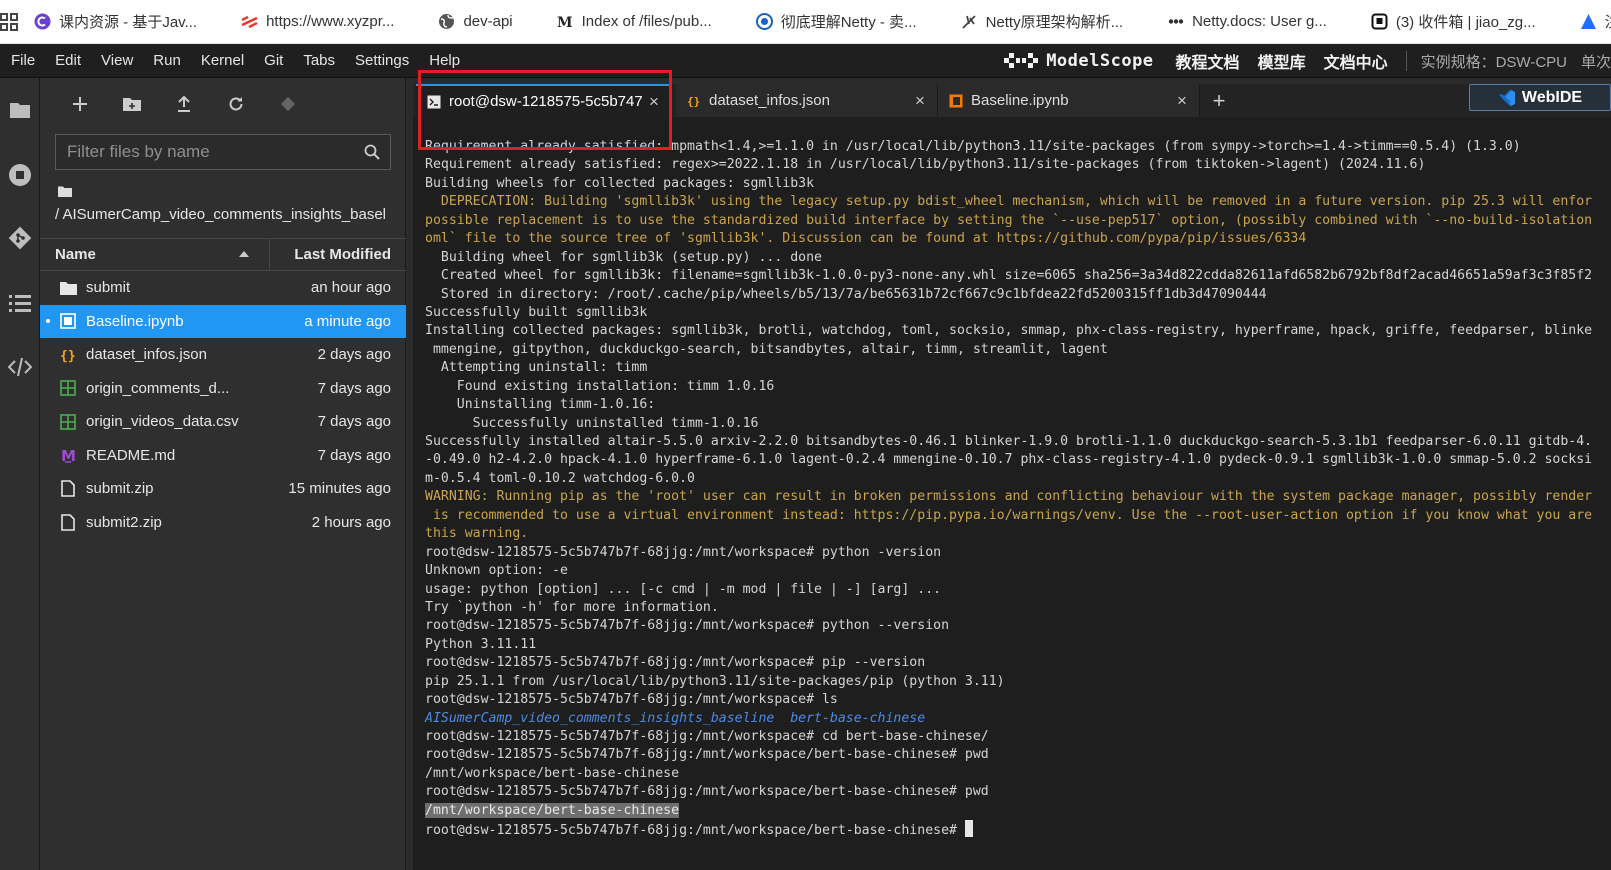  I want to click on filter-files-input, so click(205, 152).